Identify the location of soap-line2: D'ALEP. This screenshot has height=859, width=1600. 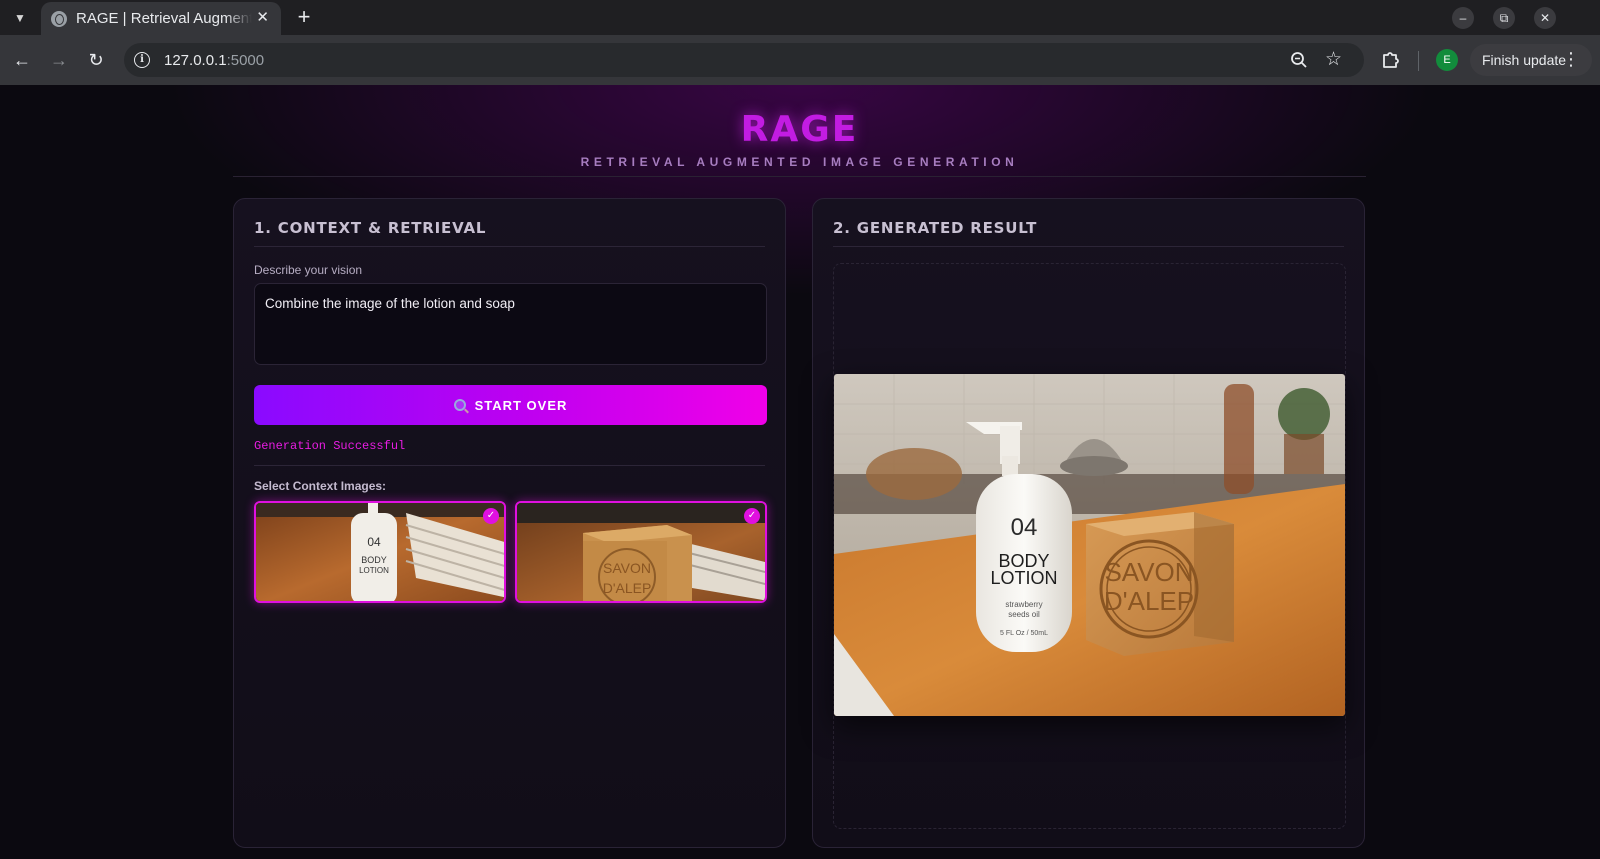
(1149, 601).